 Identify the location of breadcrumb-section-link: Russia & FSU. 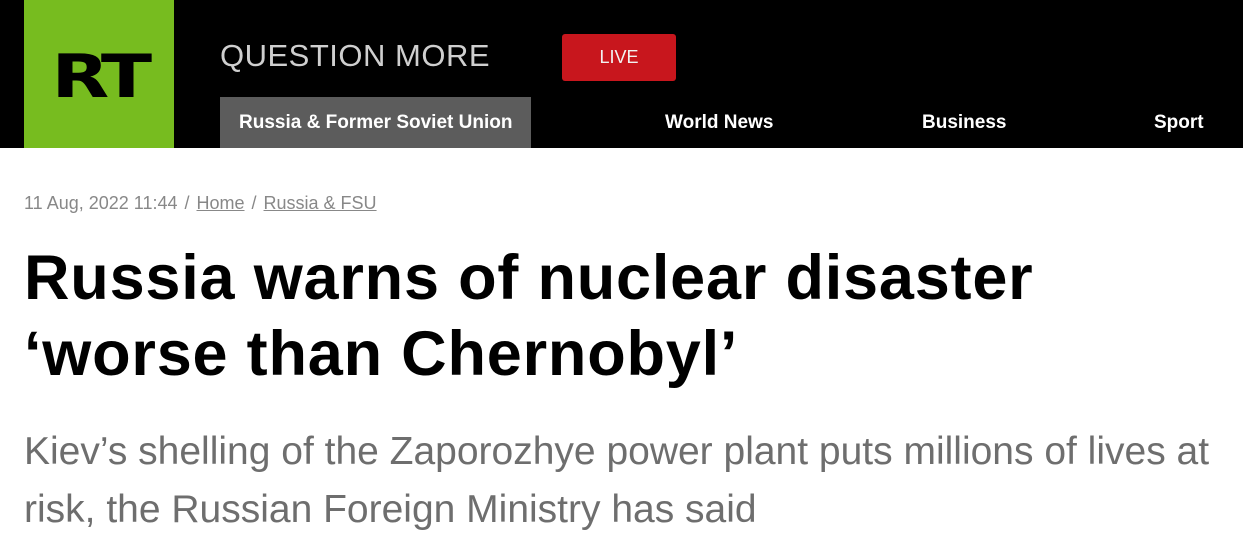
(320, 203).